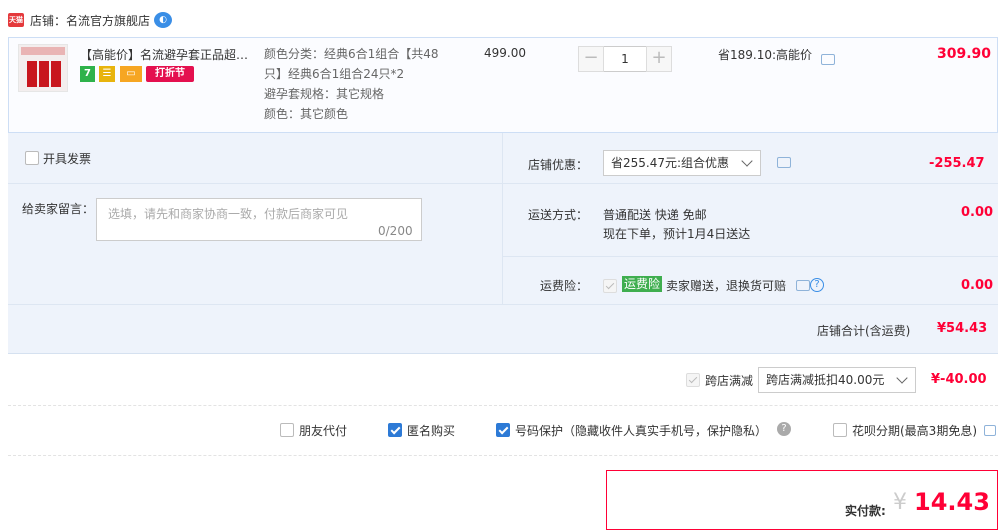 The image size is (1006, 530). Describe the element at coordinates (87, 74) in the screenshot. I see `seven-day-return-icon: 7` at that location.